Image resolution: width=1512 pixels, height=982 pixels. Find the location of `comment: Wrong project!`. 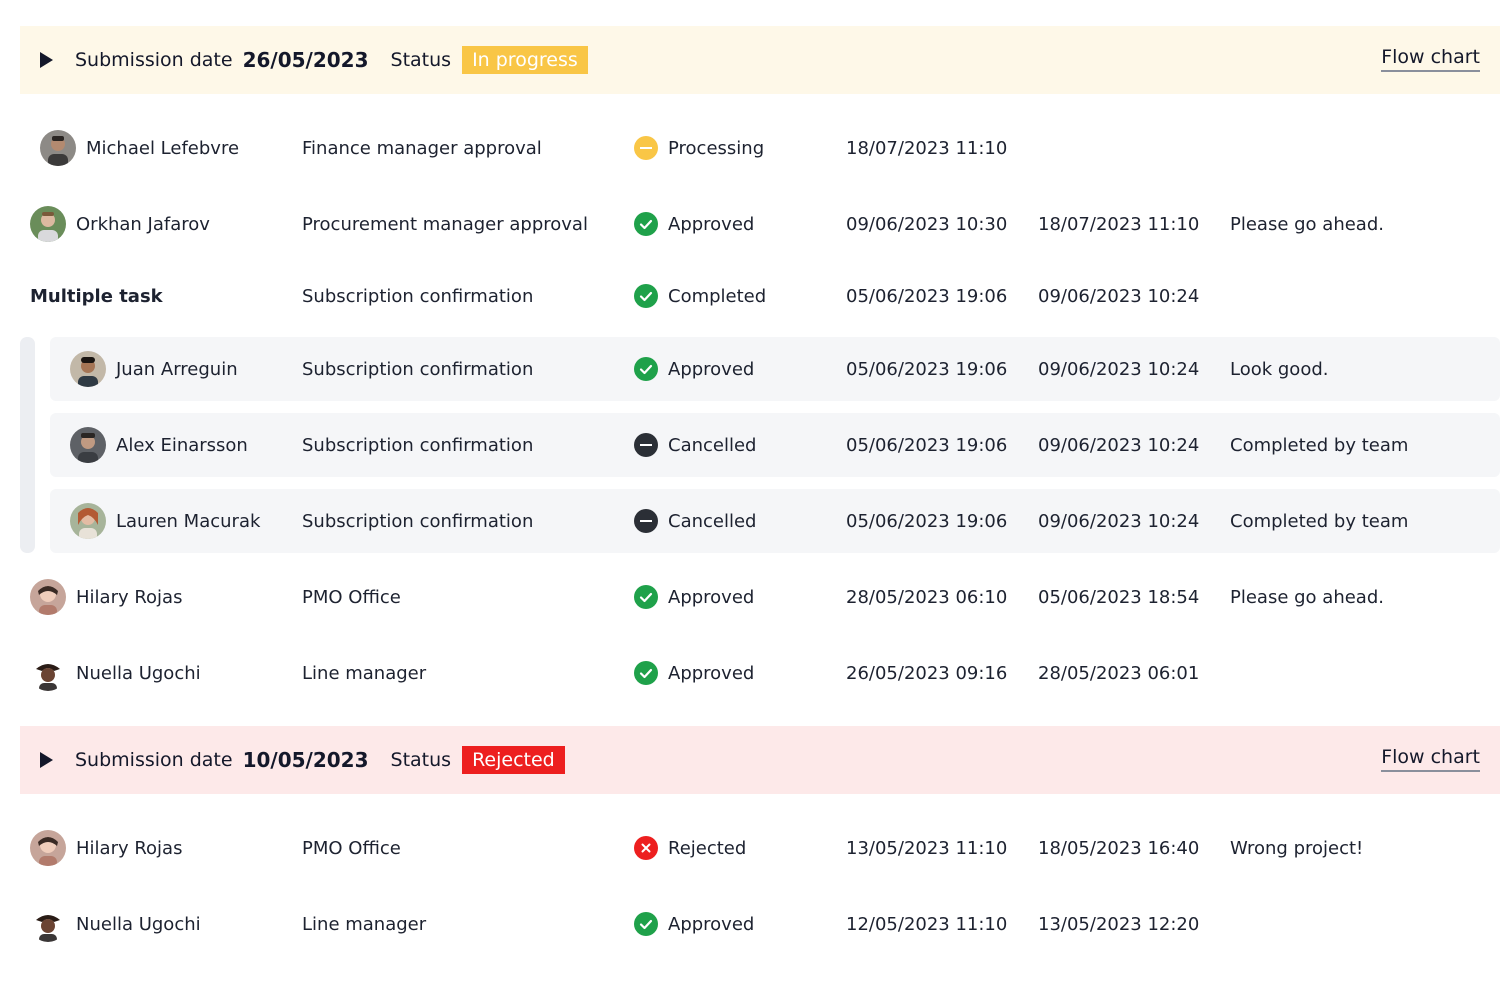

comment: Wrong project! is located at coordinates (1297, 848).